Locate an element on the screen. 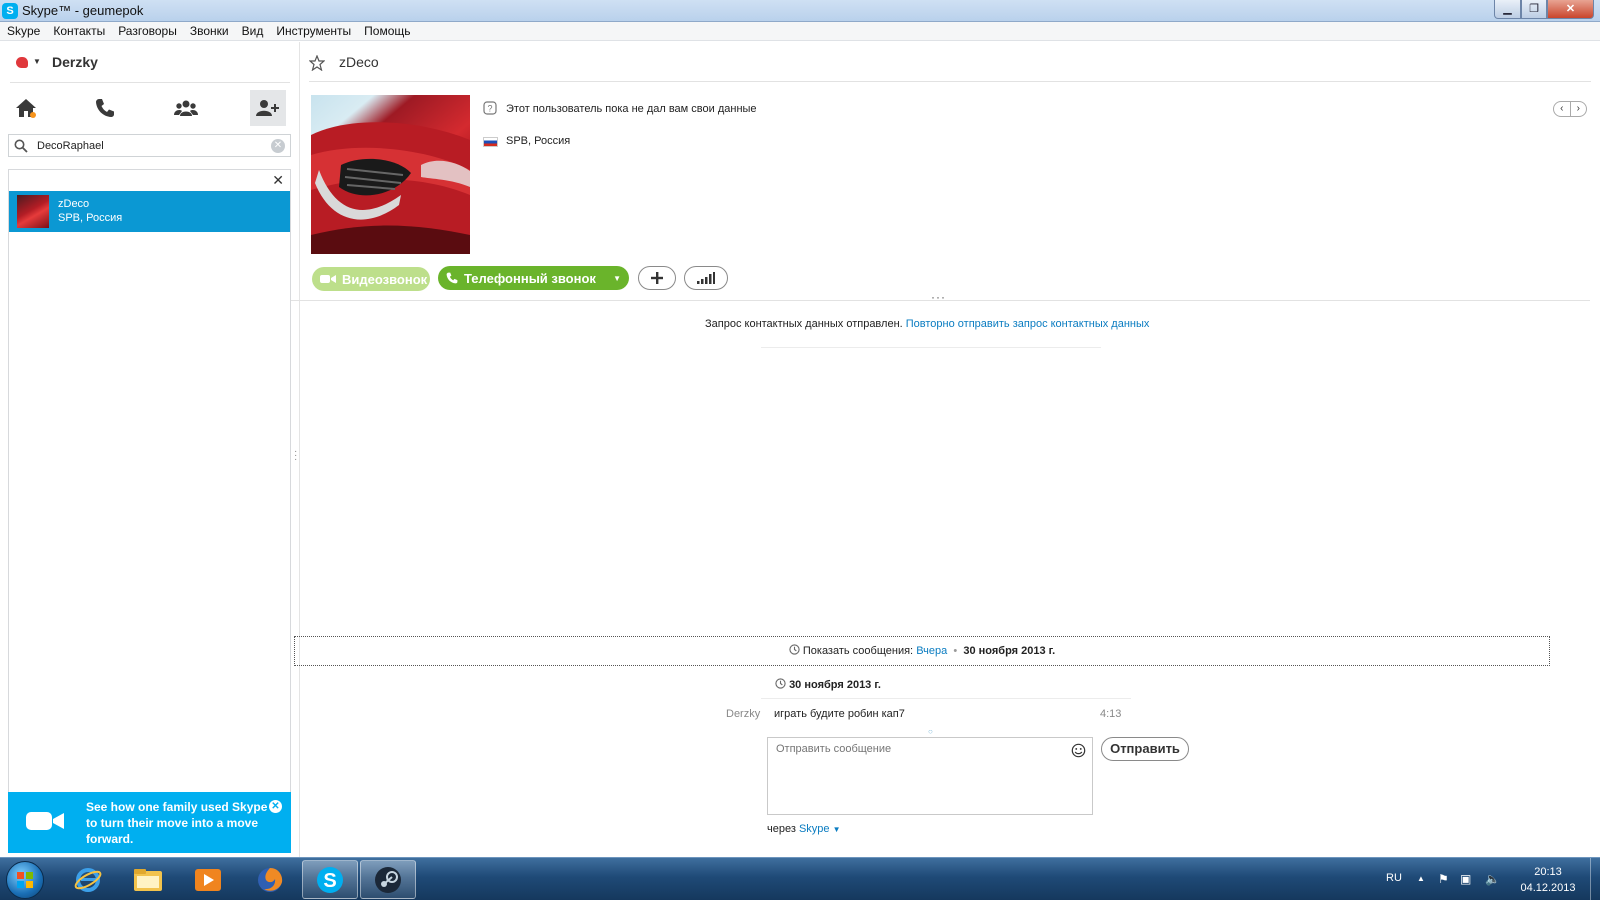  message-input is located at coordinates (921, 773).